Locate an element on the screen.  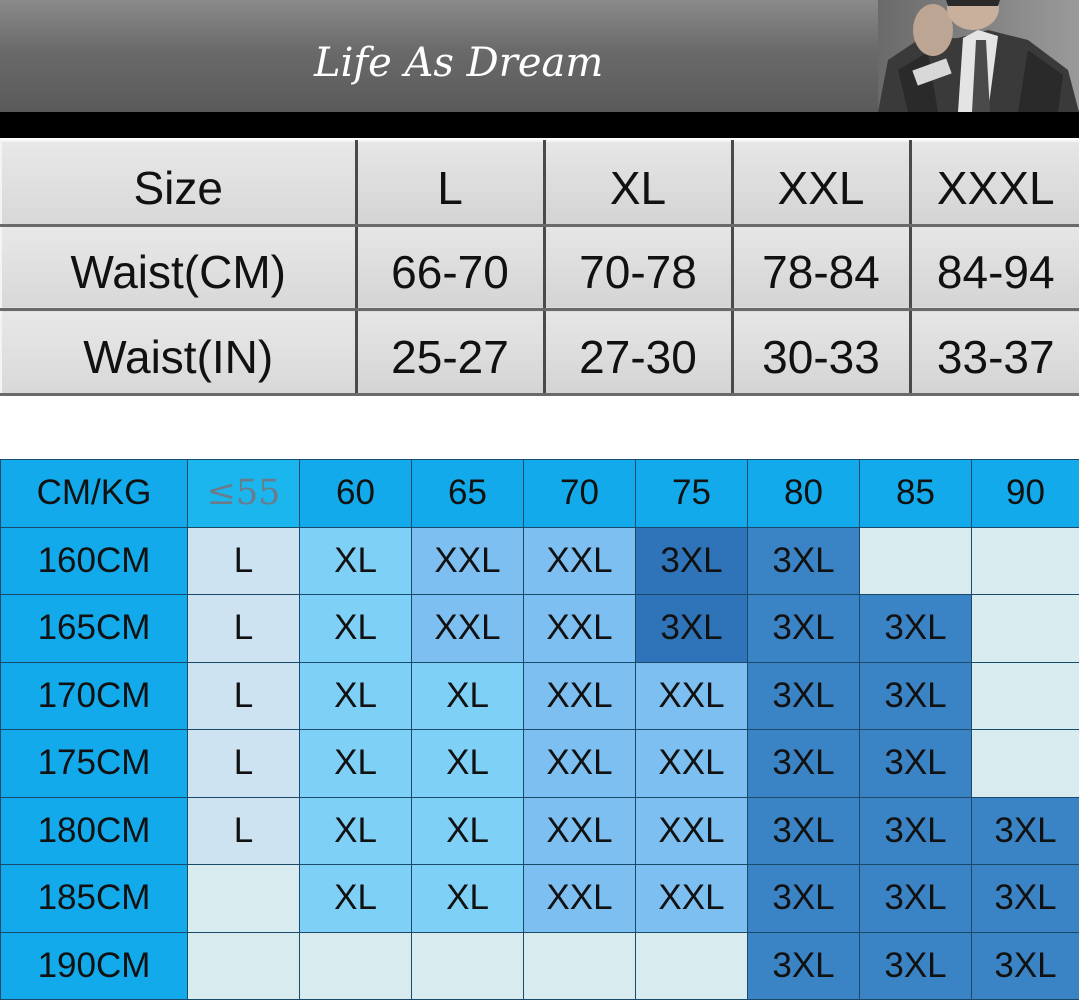
weight-header-cell: 80 is located at coordinates (803, 493).